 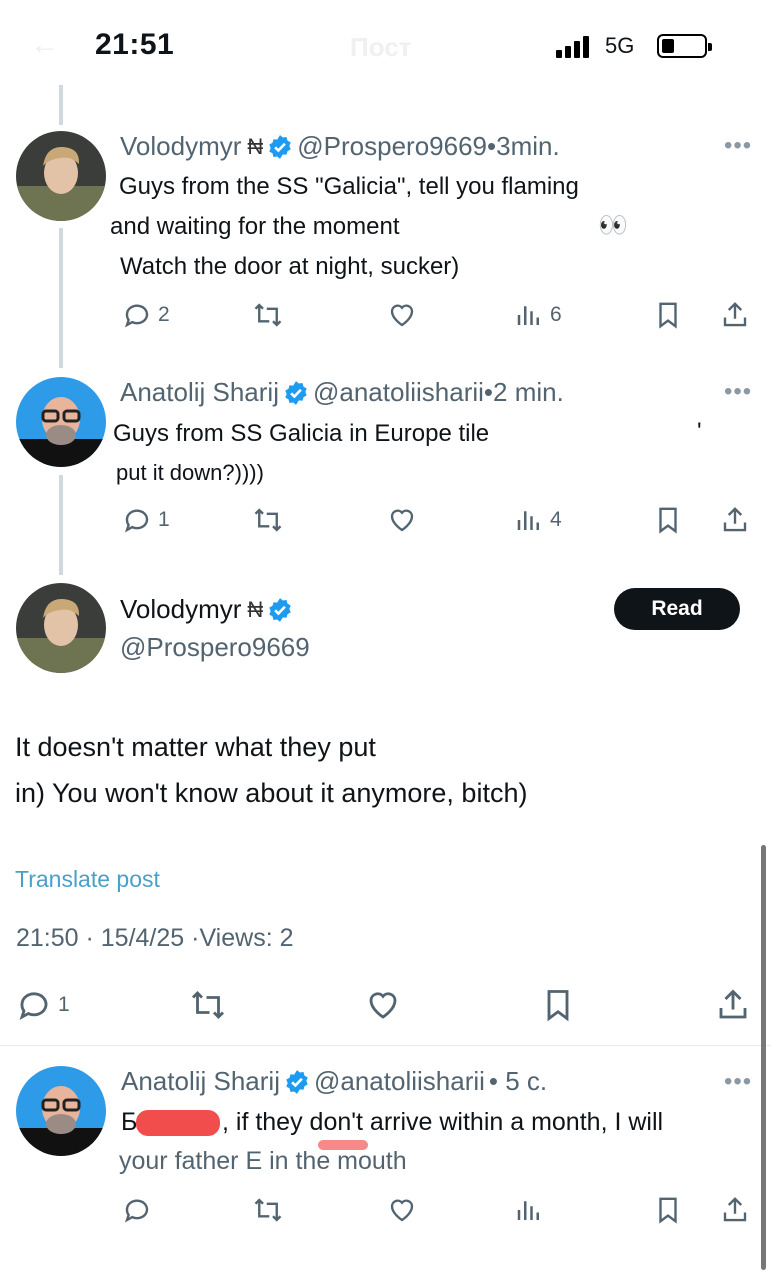 I want to click on post-time: •2 min., so click(x=523, y=392).